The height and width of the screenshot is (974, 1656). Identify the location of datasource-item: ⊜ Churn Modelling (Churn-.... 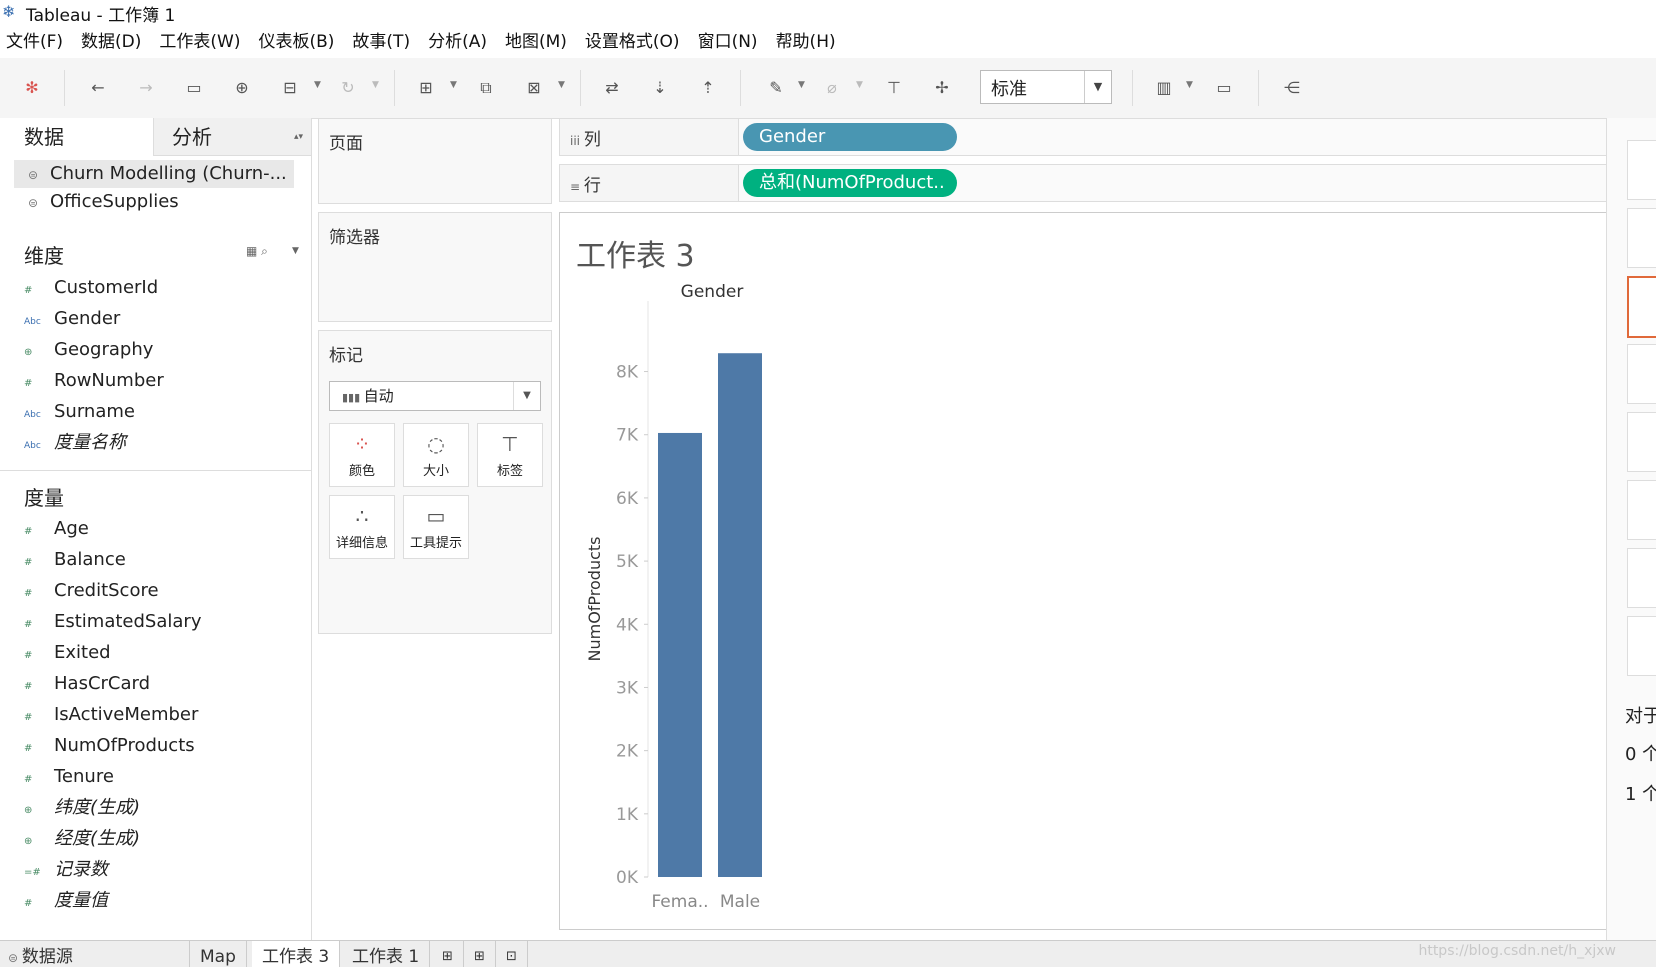
(154, 174).